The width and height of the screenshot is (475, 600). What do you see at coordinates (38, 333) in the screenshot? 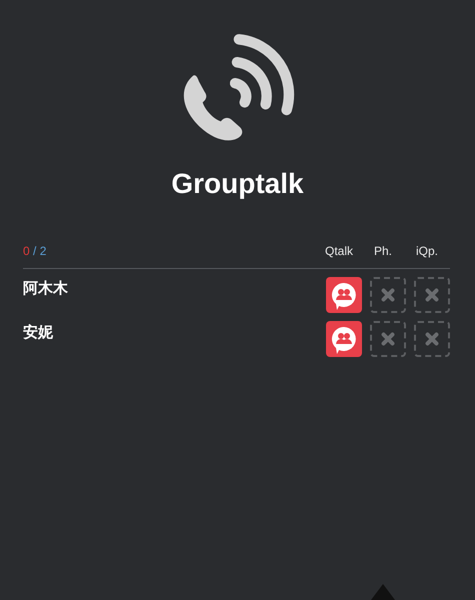
I see `member-name: 安妮` at bounding box center [38, 333].